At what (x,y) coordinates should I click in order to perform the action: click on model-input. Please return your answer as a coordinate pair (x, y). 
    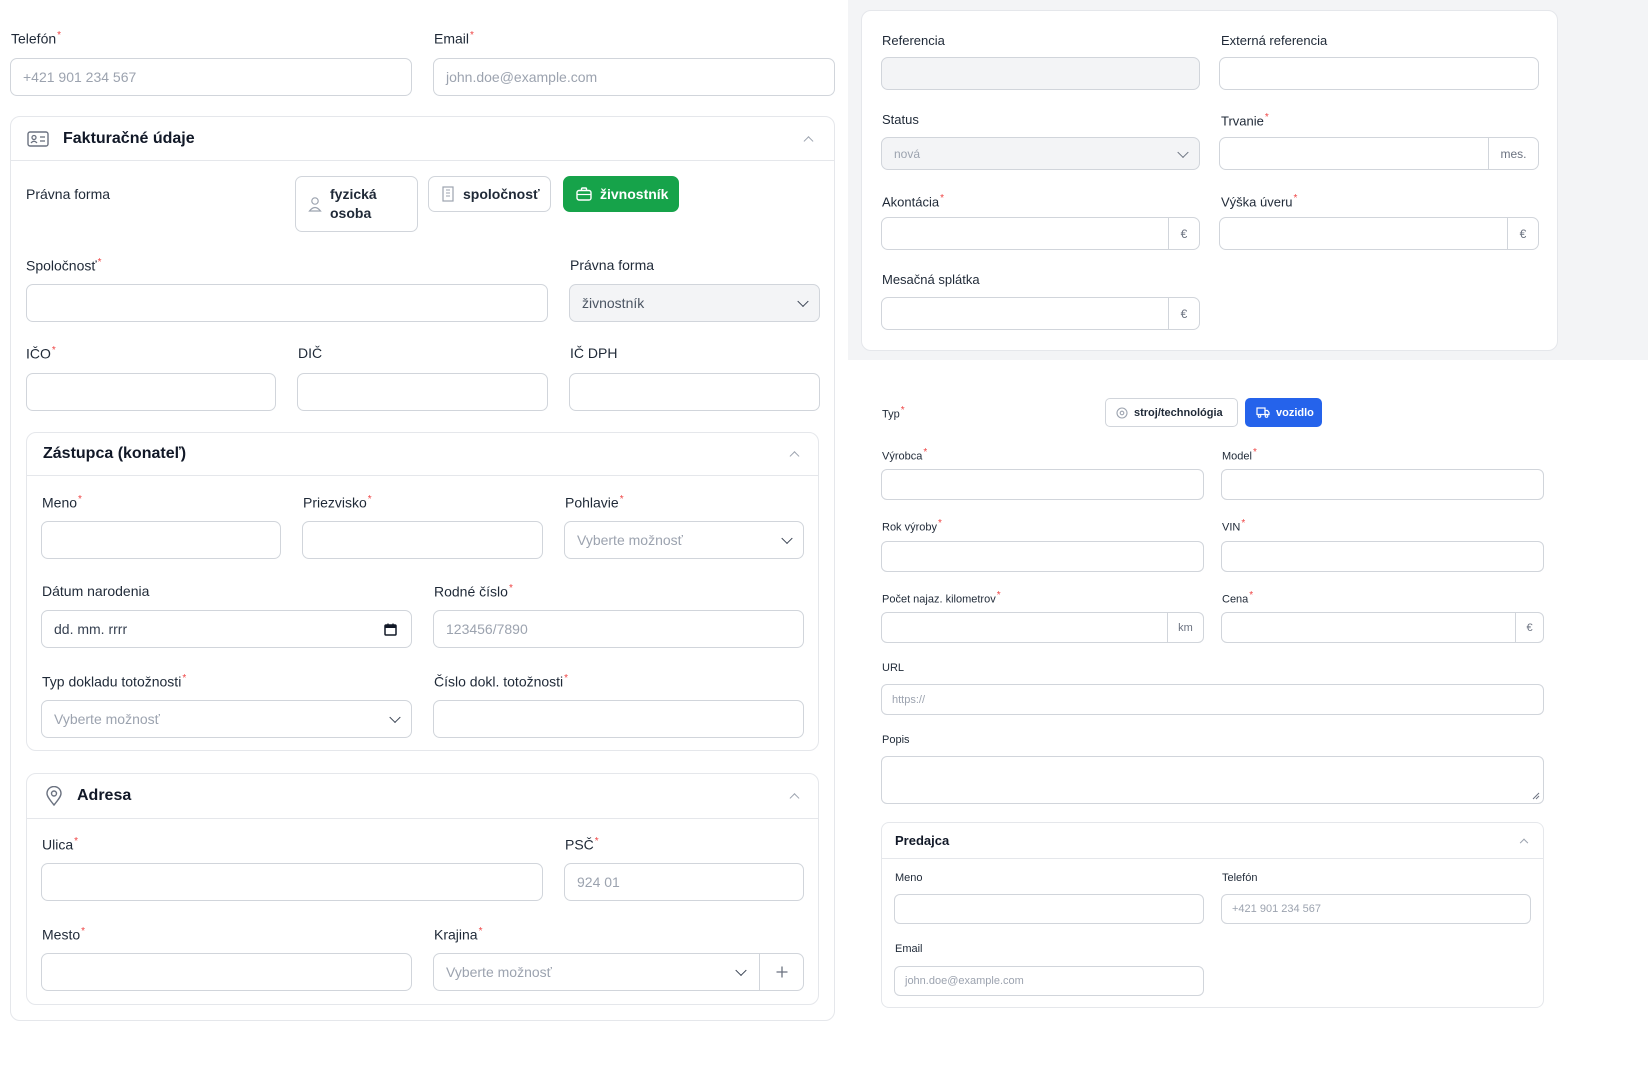
    Looking at the image, I should click on (1382, 484).